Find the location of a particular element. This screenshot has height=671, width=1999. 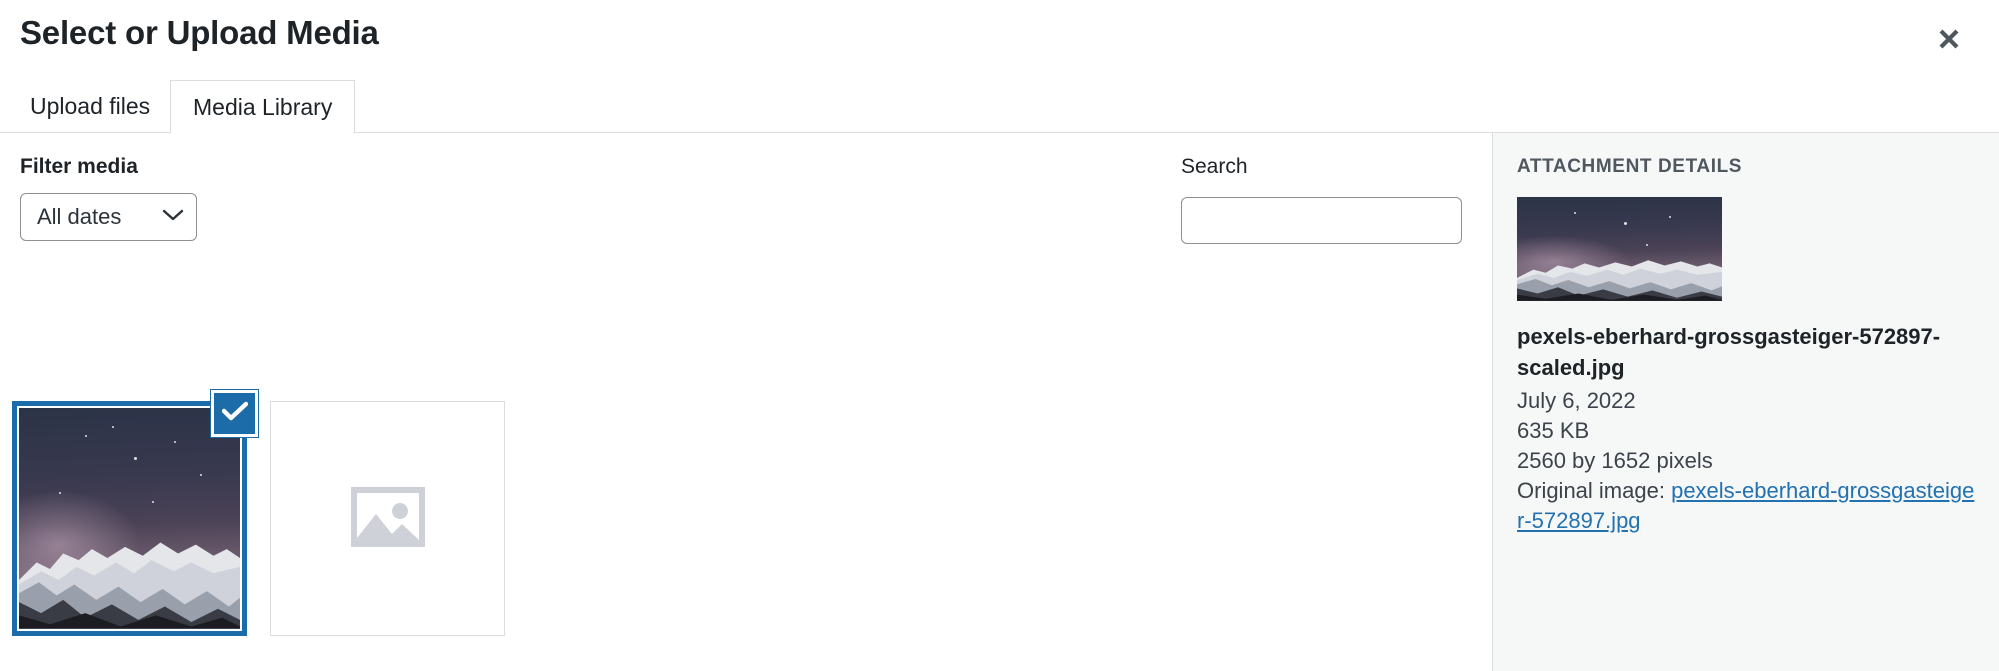

page-title: Select or Upload Media is located at coordinates (199, 32).